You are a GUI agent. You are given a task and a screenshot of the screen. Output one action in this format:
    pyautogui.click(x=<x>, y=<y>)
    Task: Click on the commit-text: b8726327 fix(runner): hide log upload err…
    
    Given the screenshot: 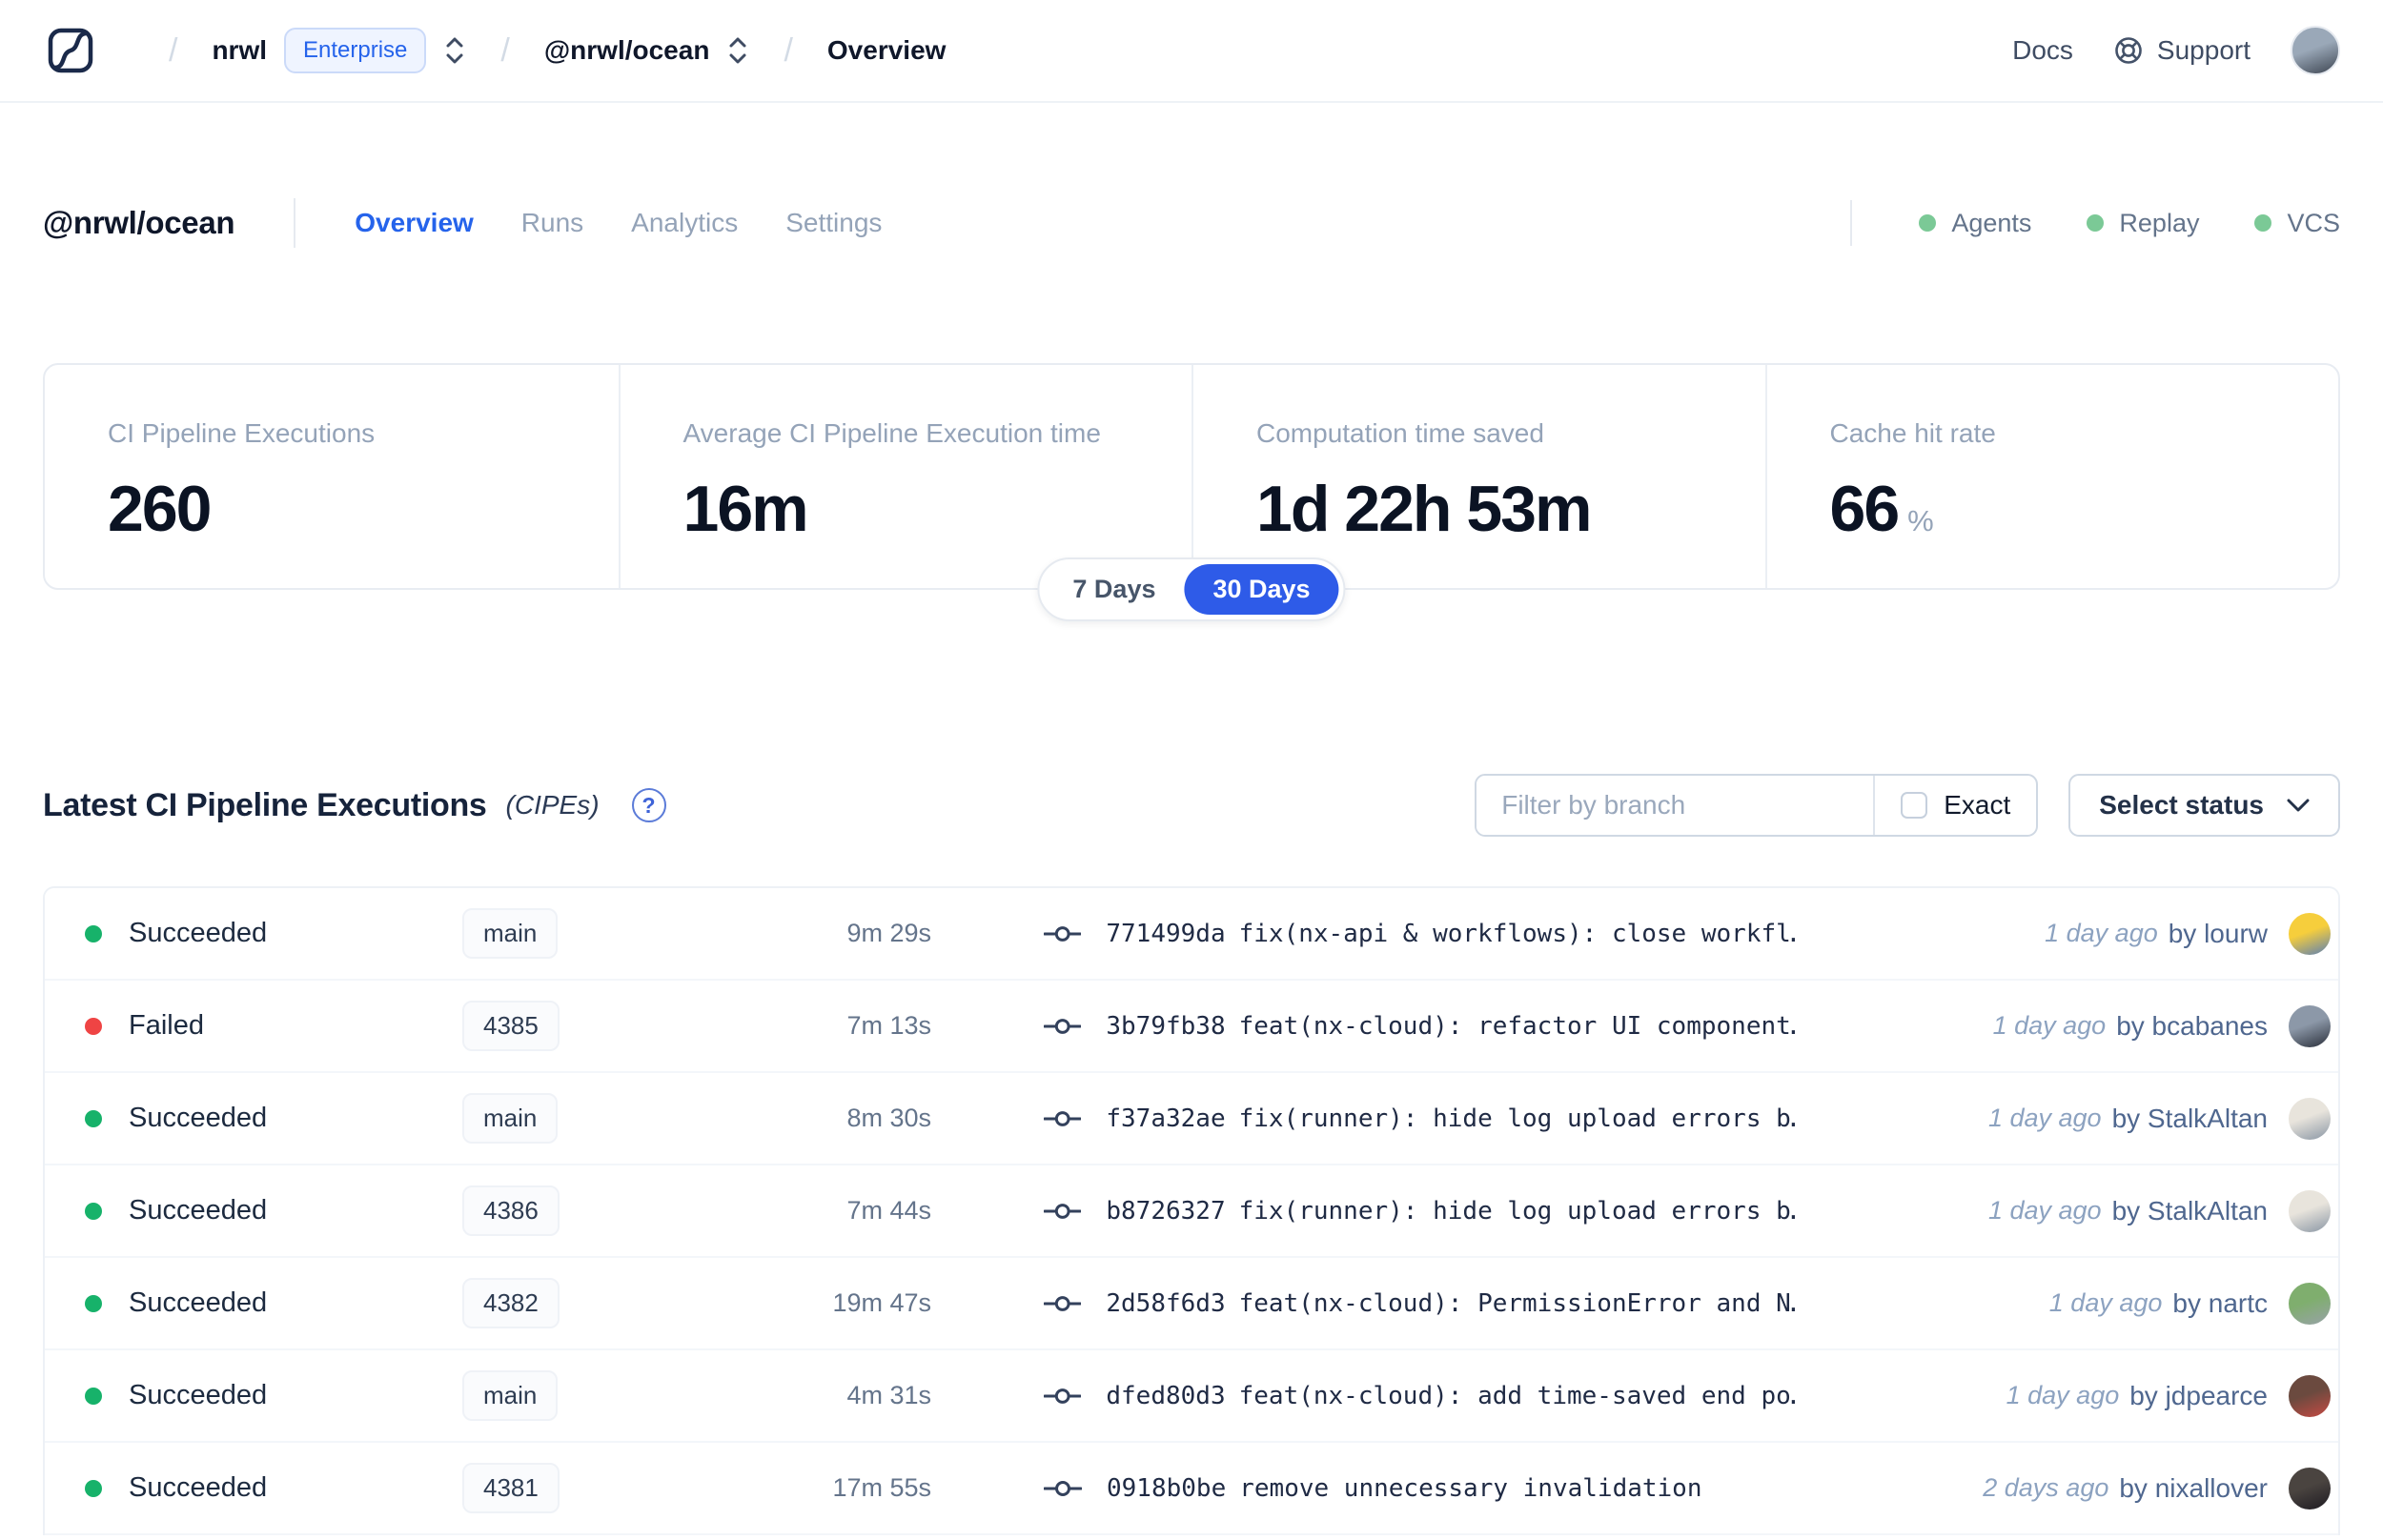 What is the action you would take?
    pyautogui.click(x=1451, y=1211)
    